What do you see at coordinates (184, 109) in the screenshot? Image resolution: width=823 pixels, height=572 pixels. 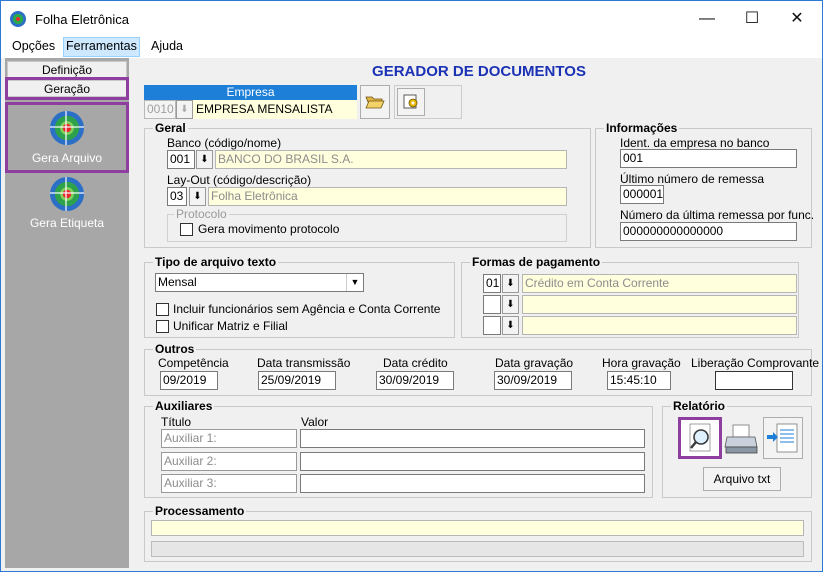 I see `empresa-lookup-button: ⬇` at bounding box center [184, 109].